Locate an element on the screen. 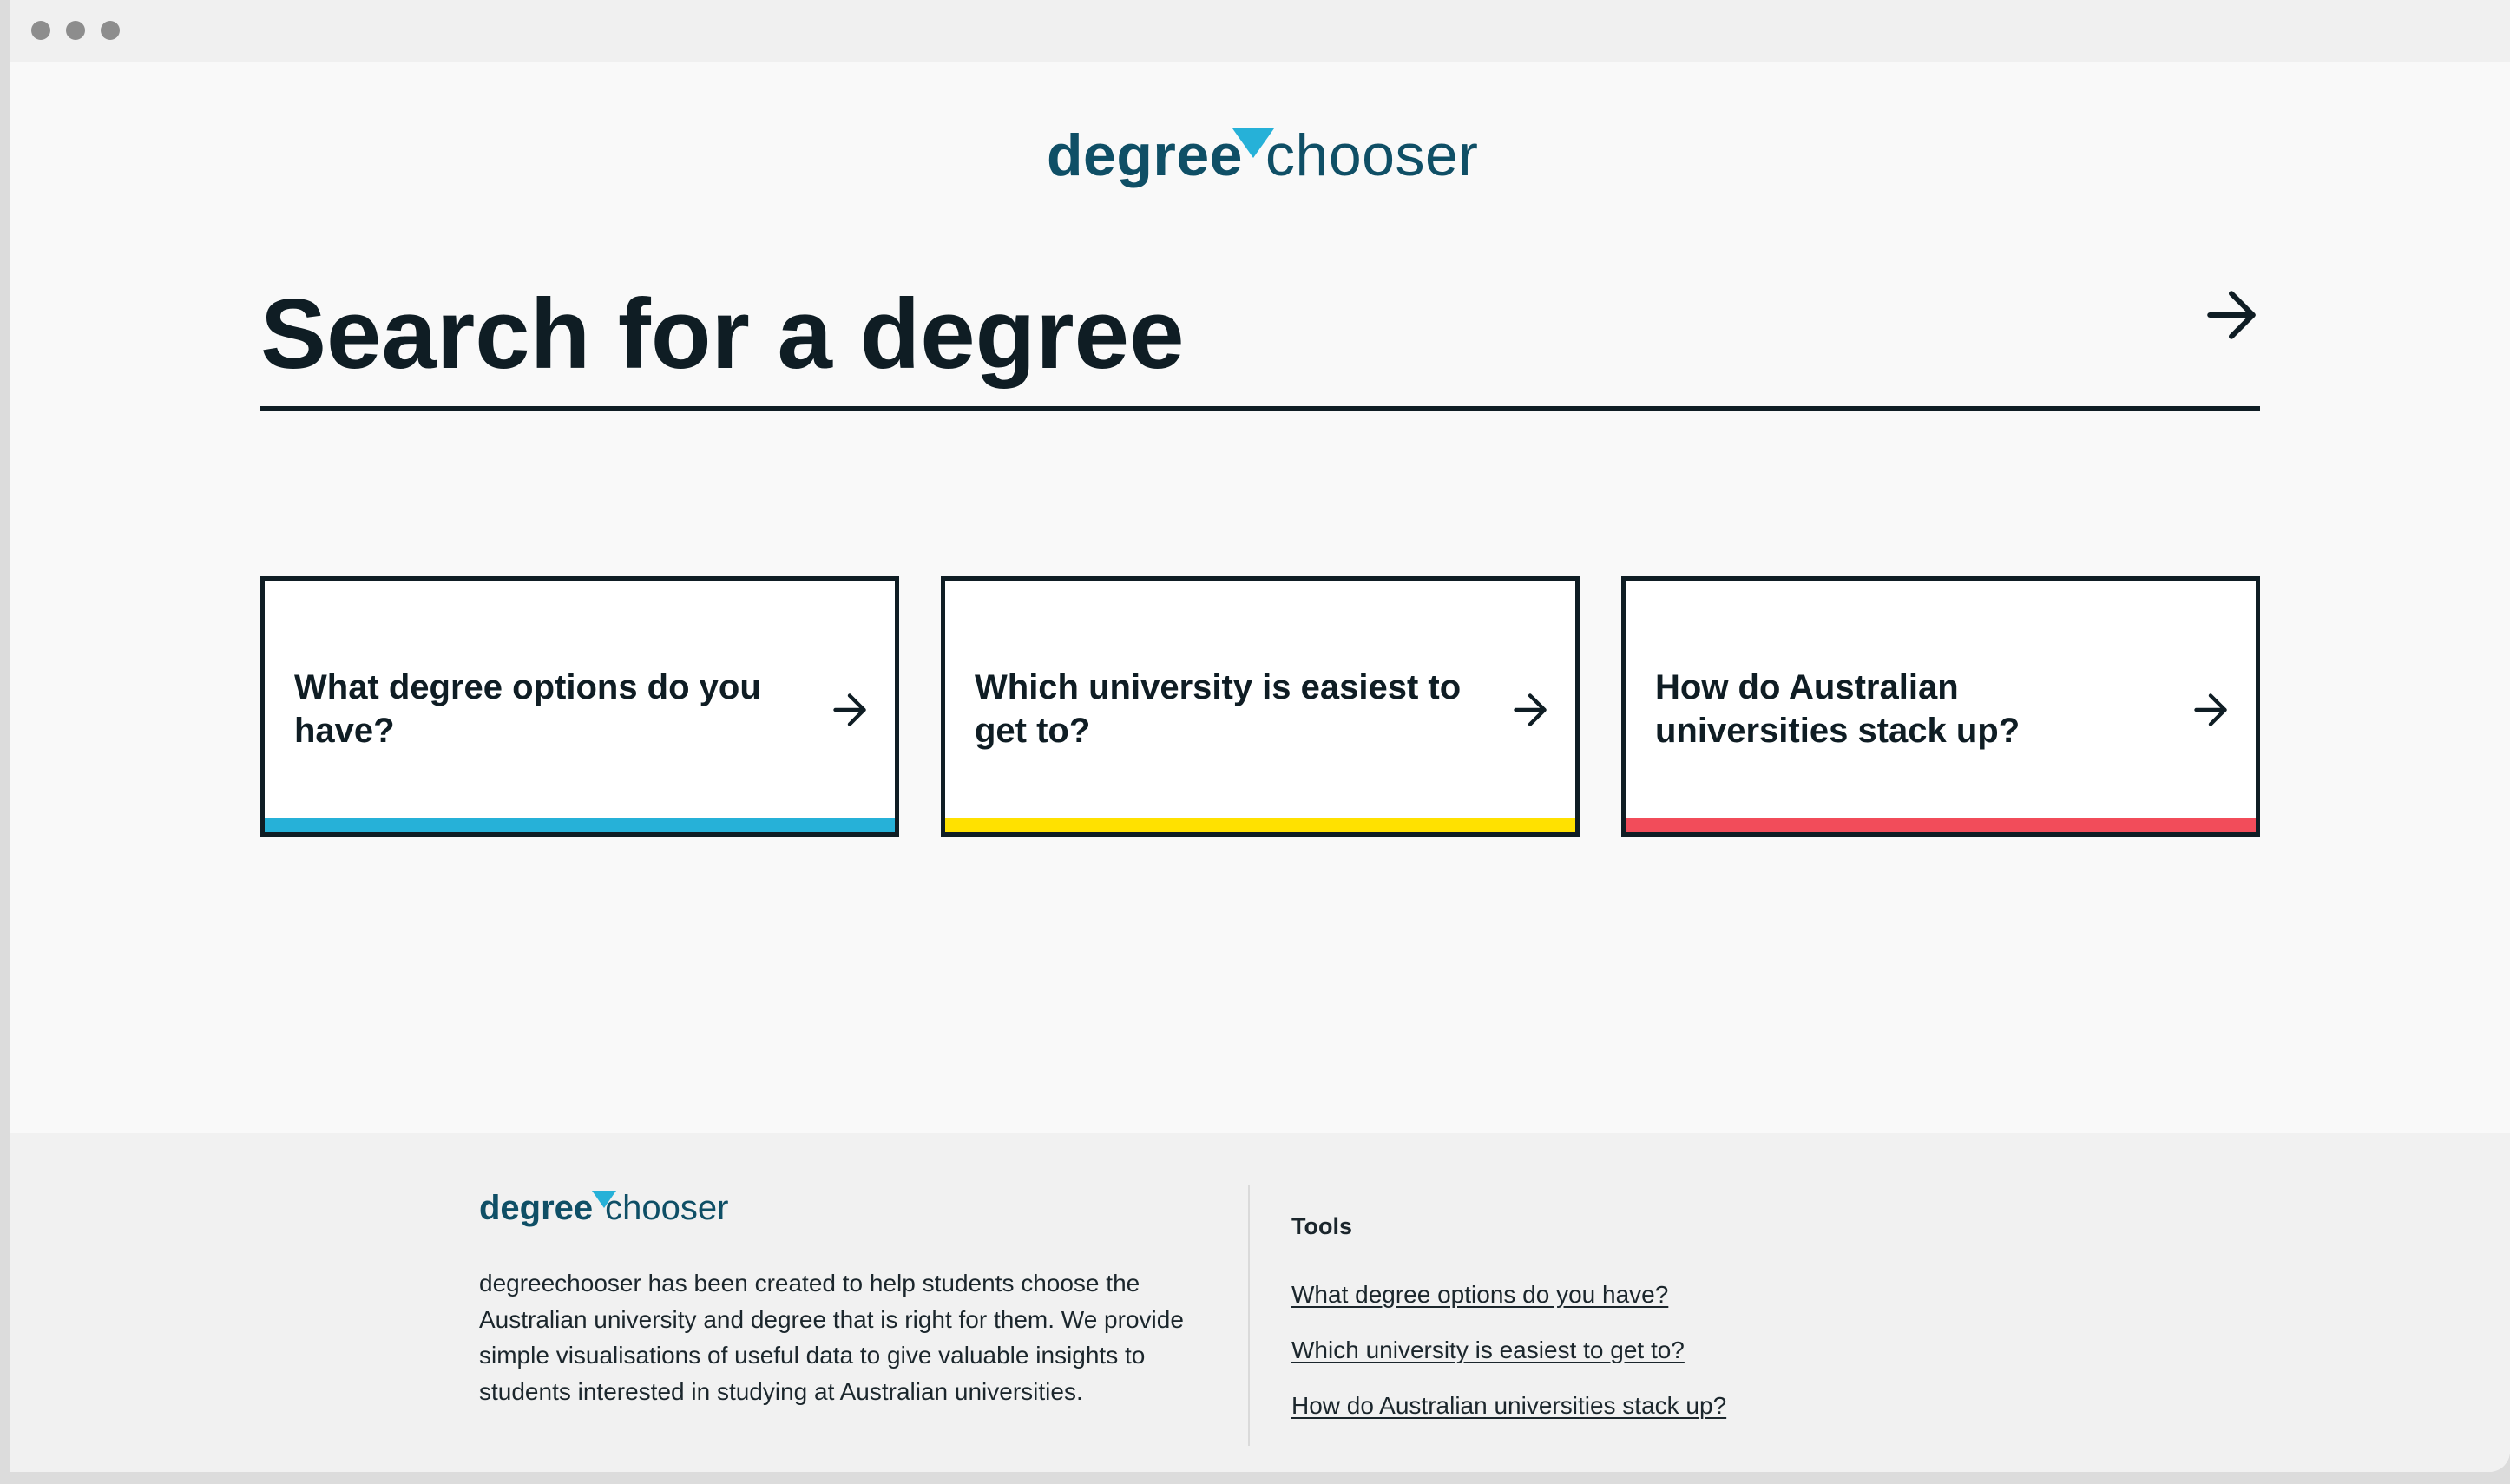 This screenshot has height=1484, width=2510. card-university-easiest: Which university is easiest to get to? is located at coordinates (1261, 706).